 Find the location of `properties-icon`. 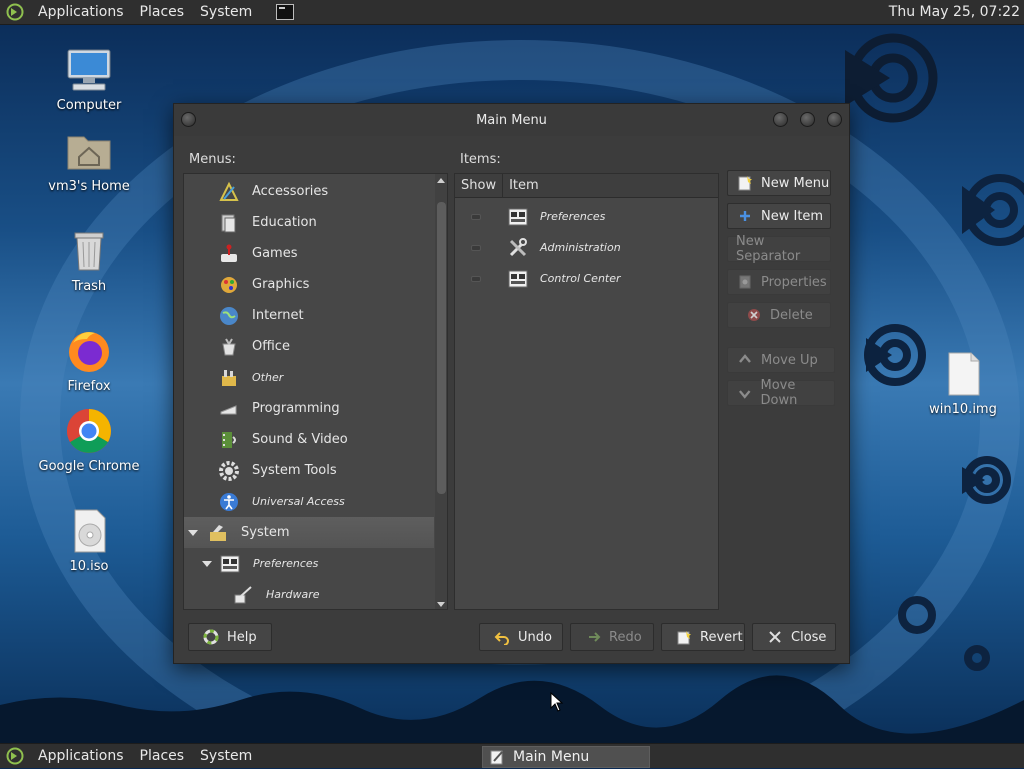

properties-icon is located at coordinates (745, 282).